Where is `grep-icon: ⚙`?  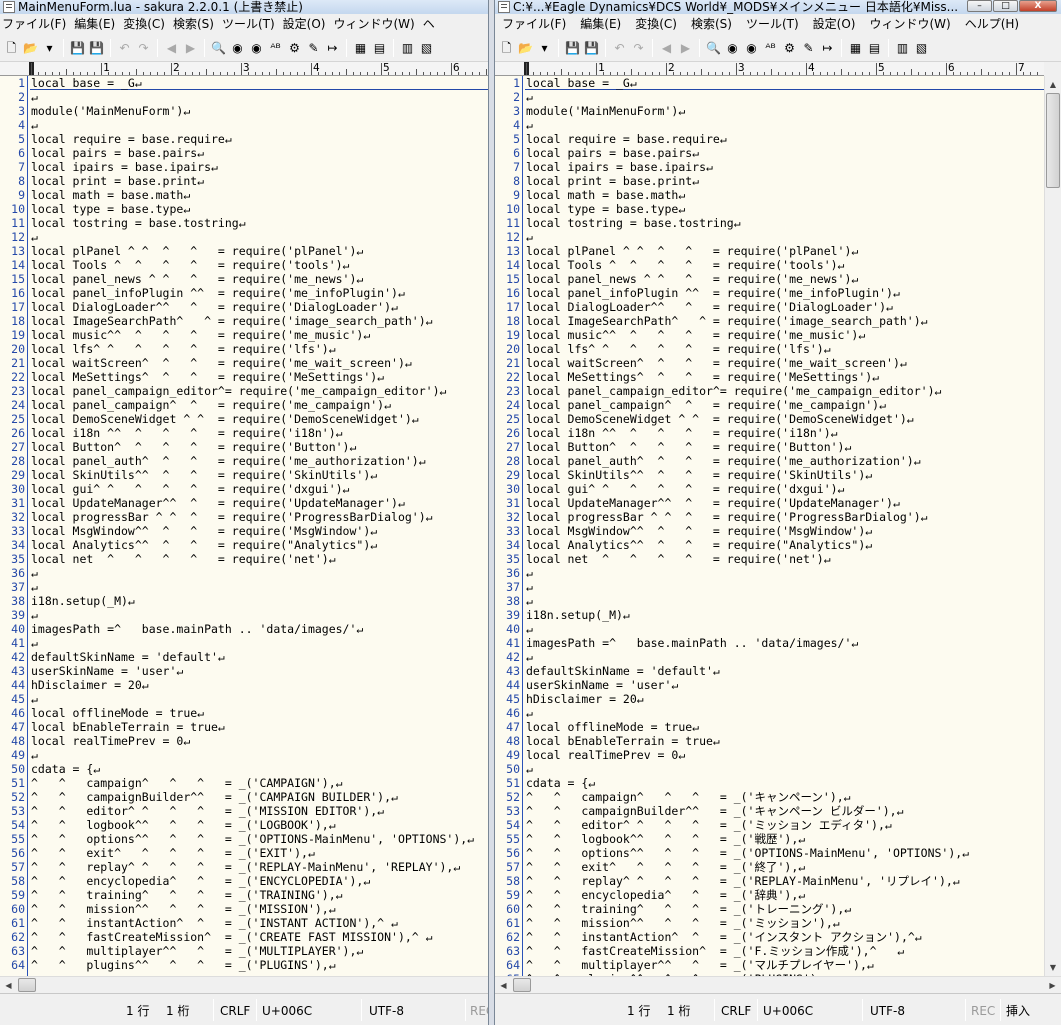 grep-icon: ⚙ is located at coordinates (294, 48).